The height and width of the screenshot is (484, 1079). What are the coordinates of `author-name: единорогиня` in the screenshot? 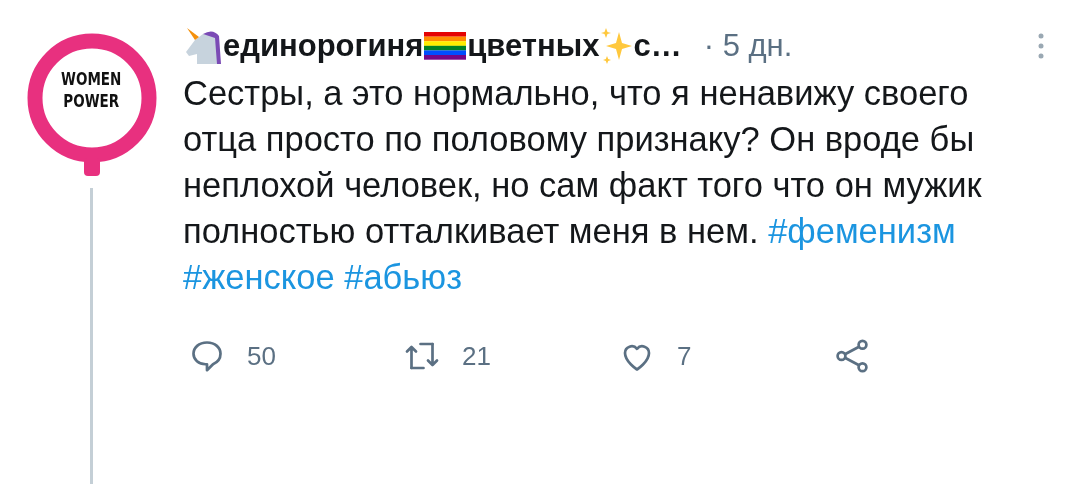 It's located at (323, 46).